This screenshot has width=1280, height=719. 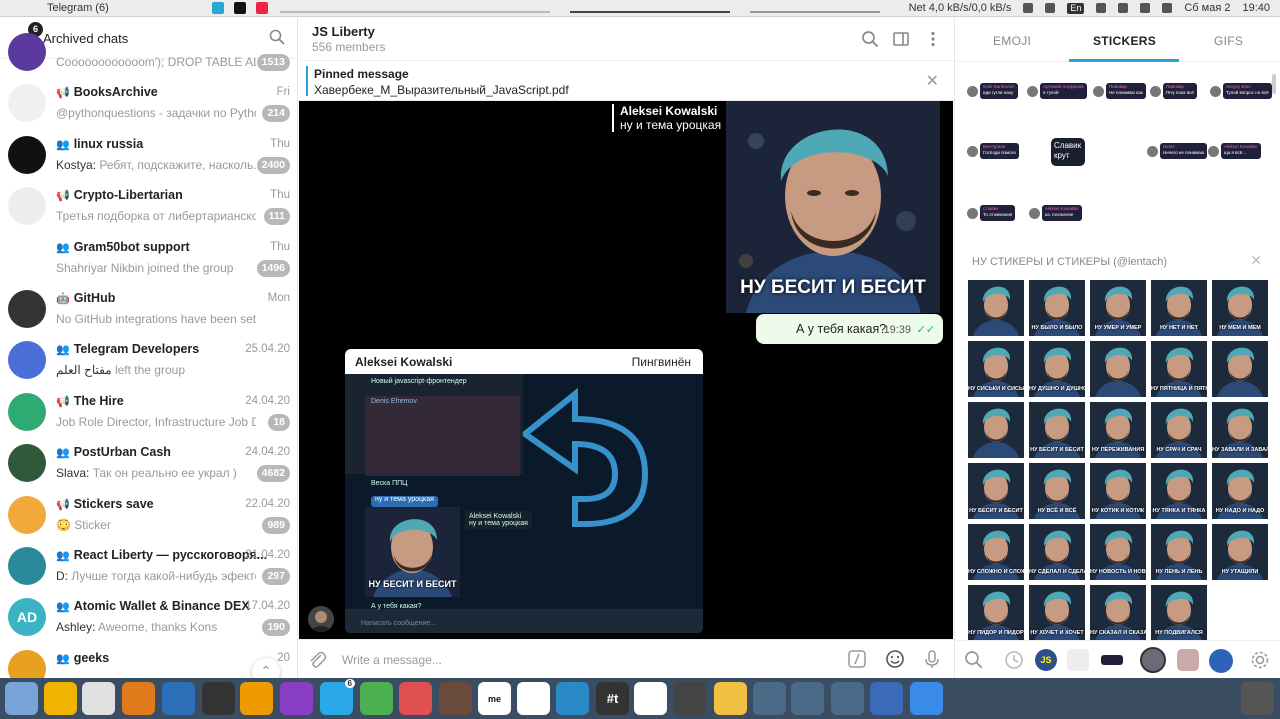 What do you see at coordinates (376, 698) in the screenshot?
I see `dock-app-toggle-icon` at bounding box center [376, 698].